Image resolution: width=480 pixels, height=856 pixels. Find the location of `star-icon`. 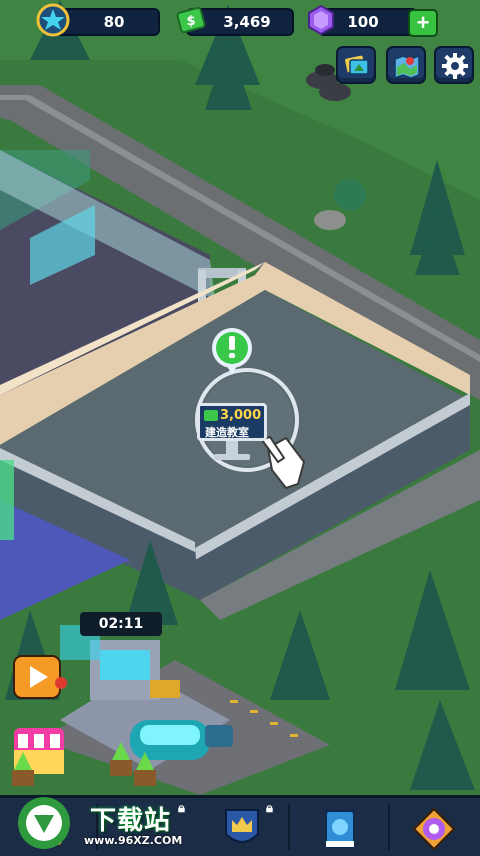

star-icon is located at coordinates (53, 20).